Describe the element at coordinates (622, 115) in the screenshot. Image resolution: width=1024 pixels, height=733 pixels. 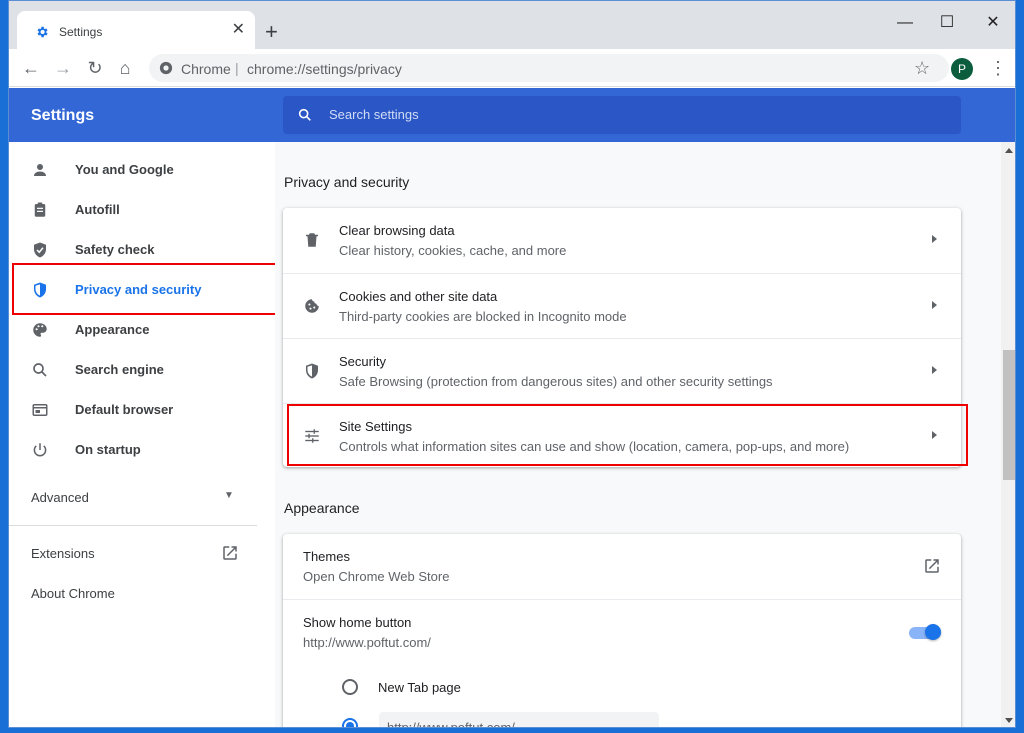
I see `search-settings-input: Search settings` at that location.